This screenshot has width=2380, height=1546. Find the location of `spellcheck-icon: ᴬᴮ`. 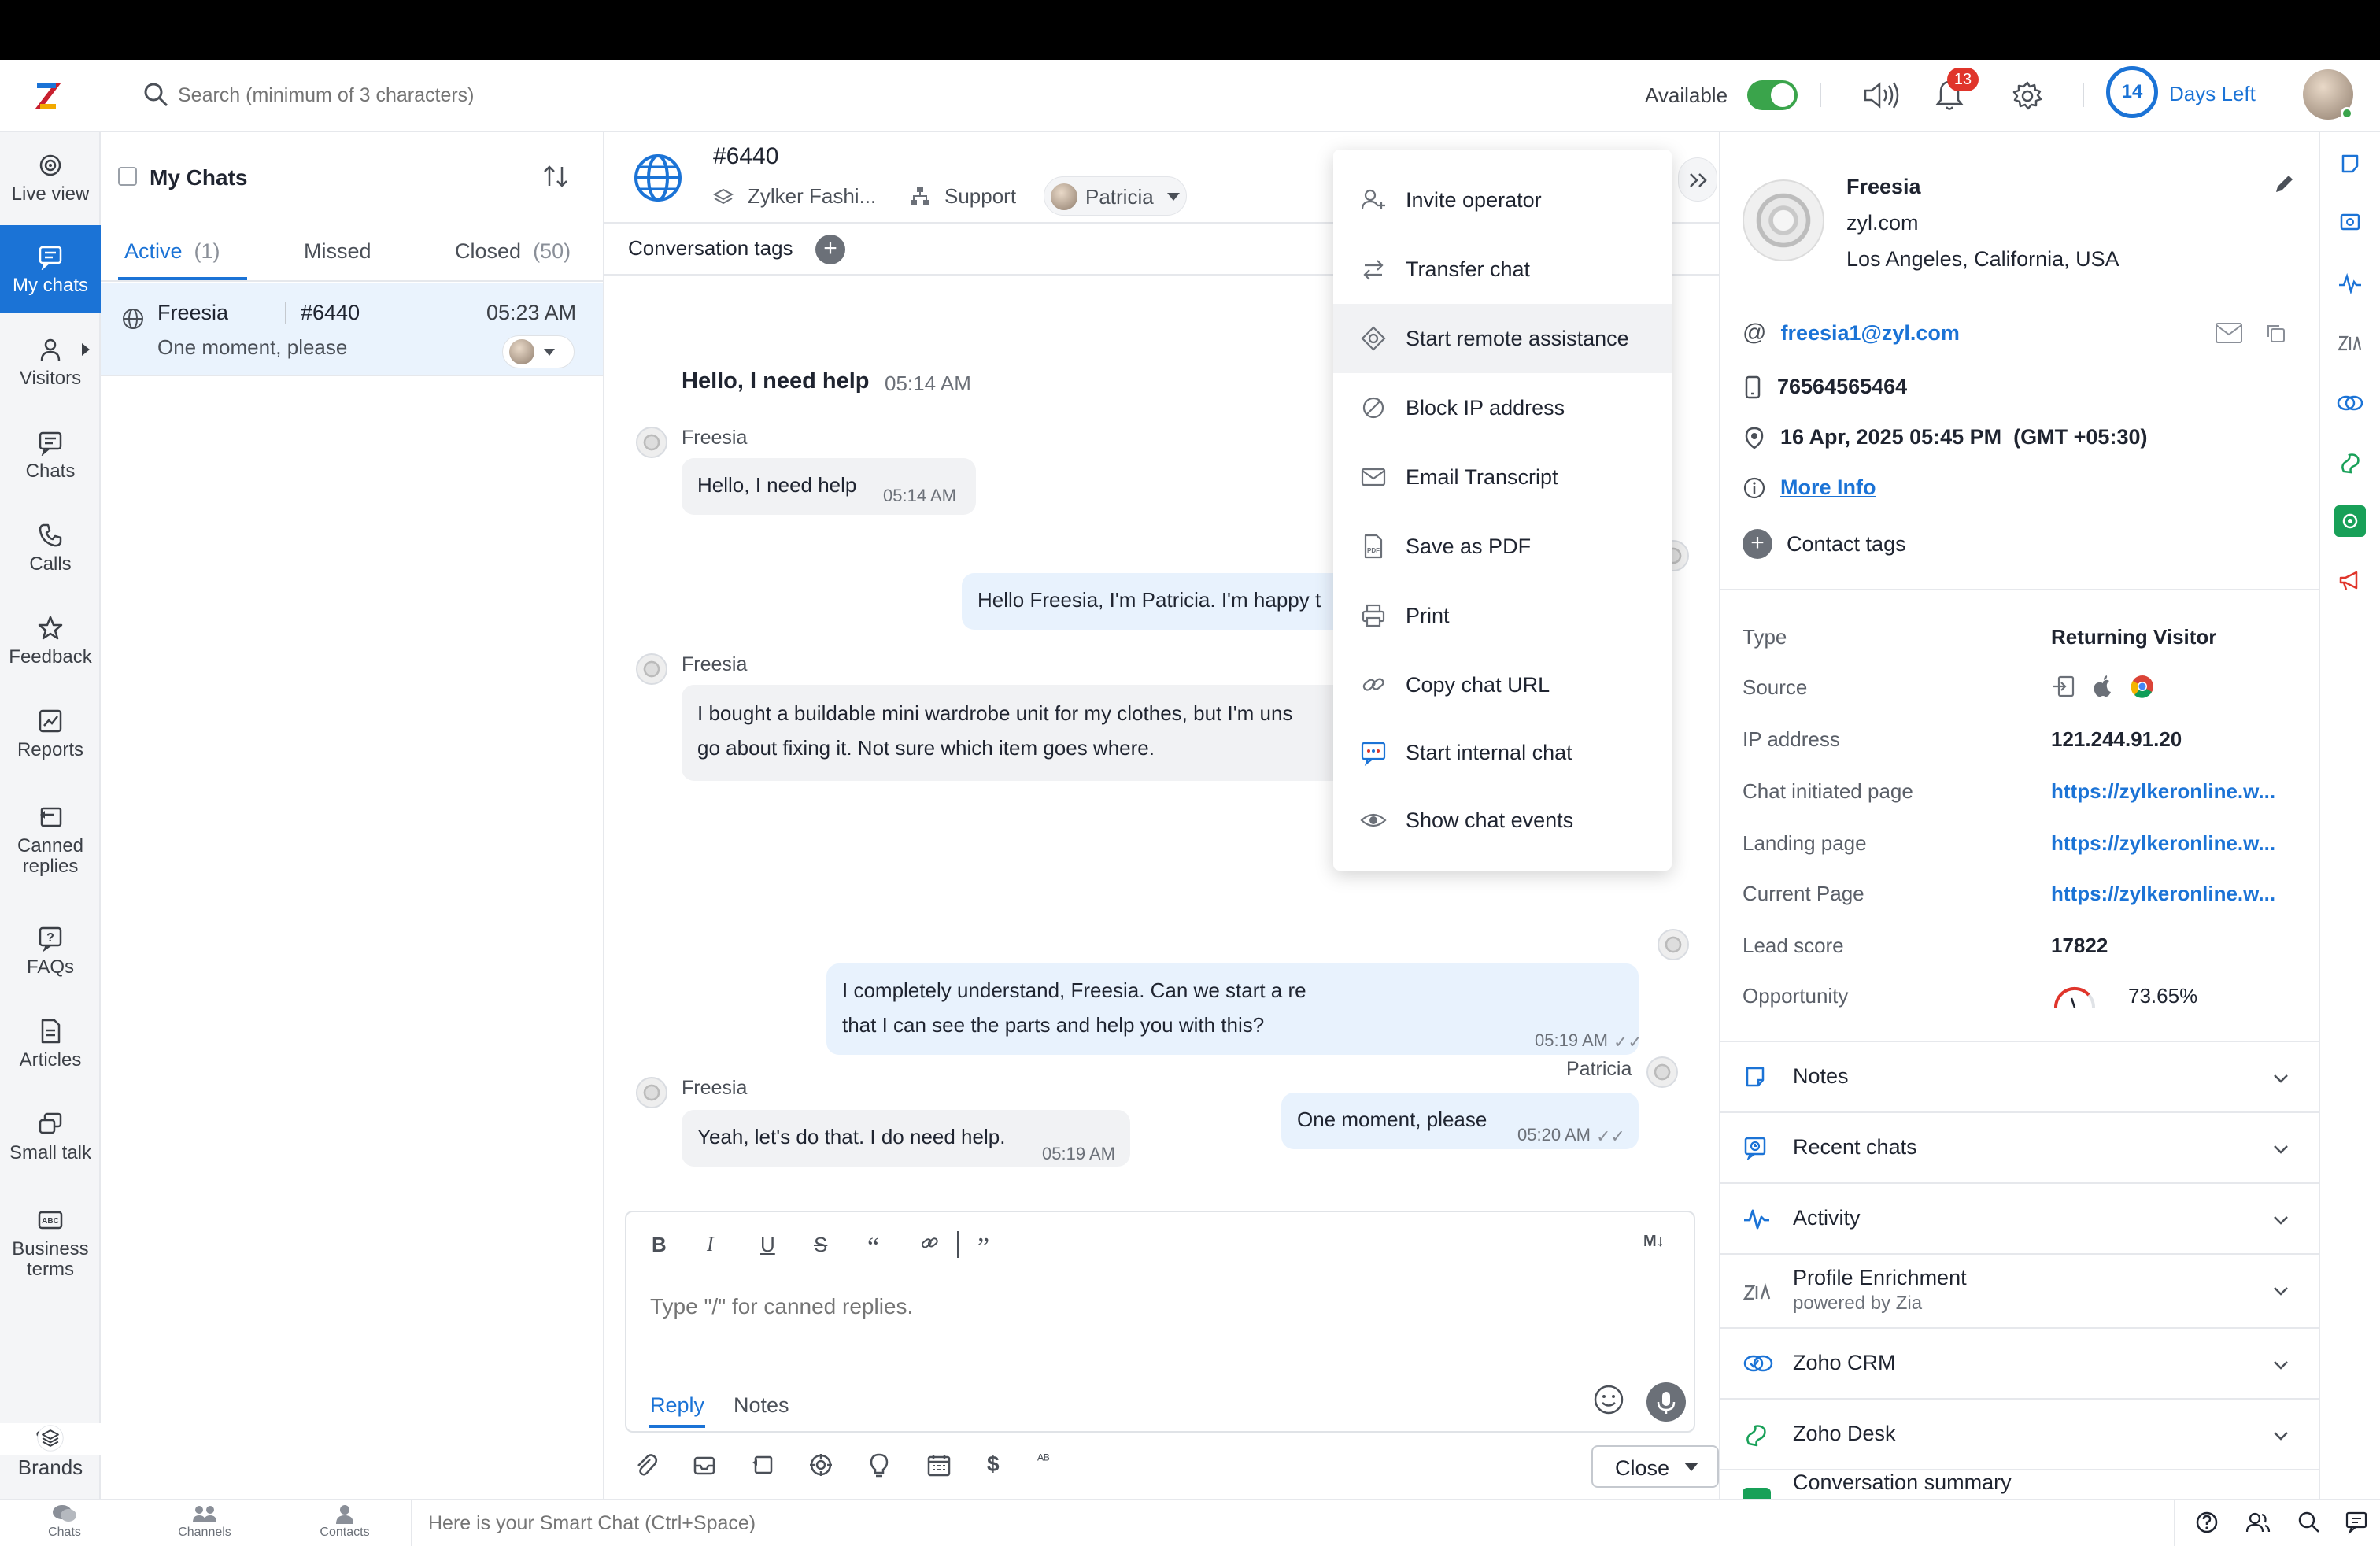

spellcheck-icon: ᴬᴮ is located at coordinates (1043, 1460).